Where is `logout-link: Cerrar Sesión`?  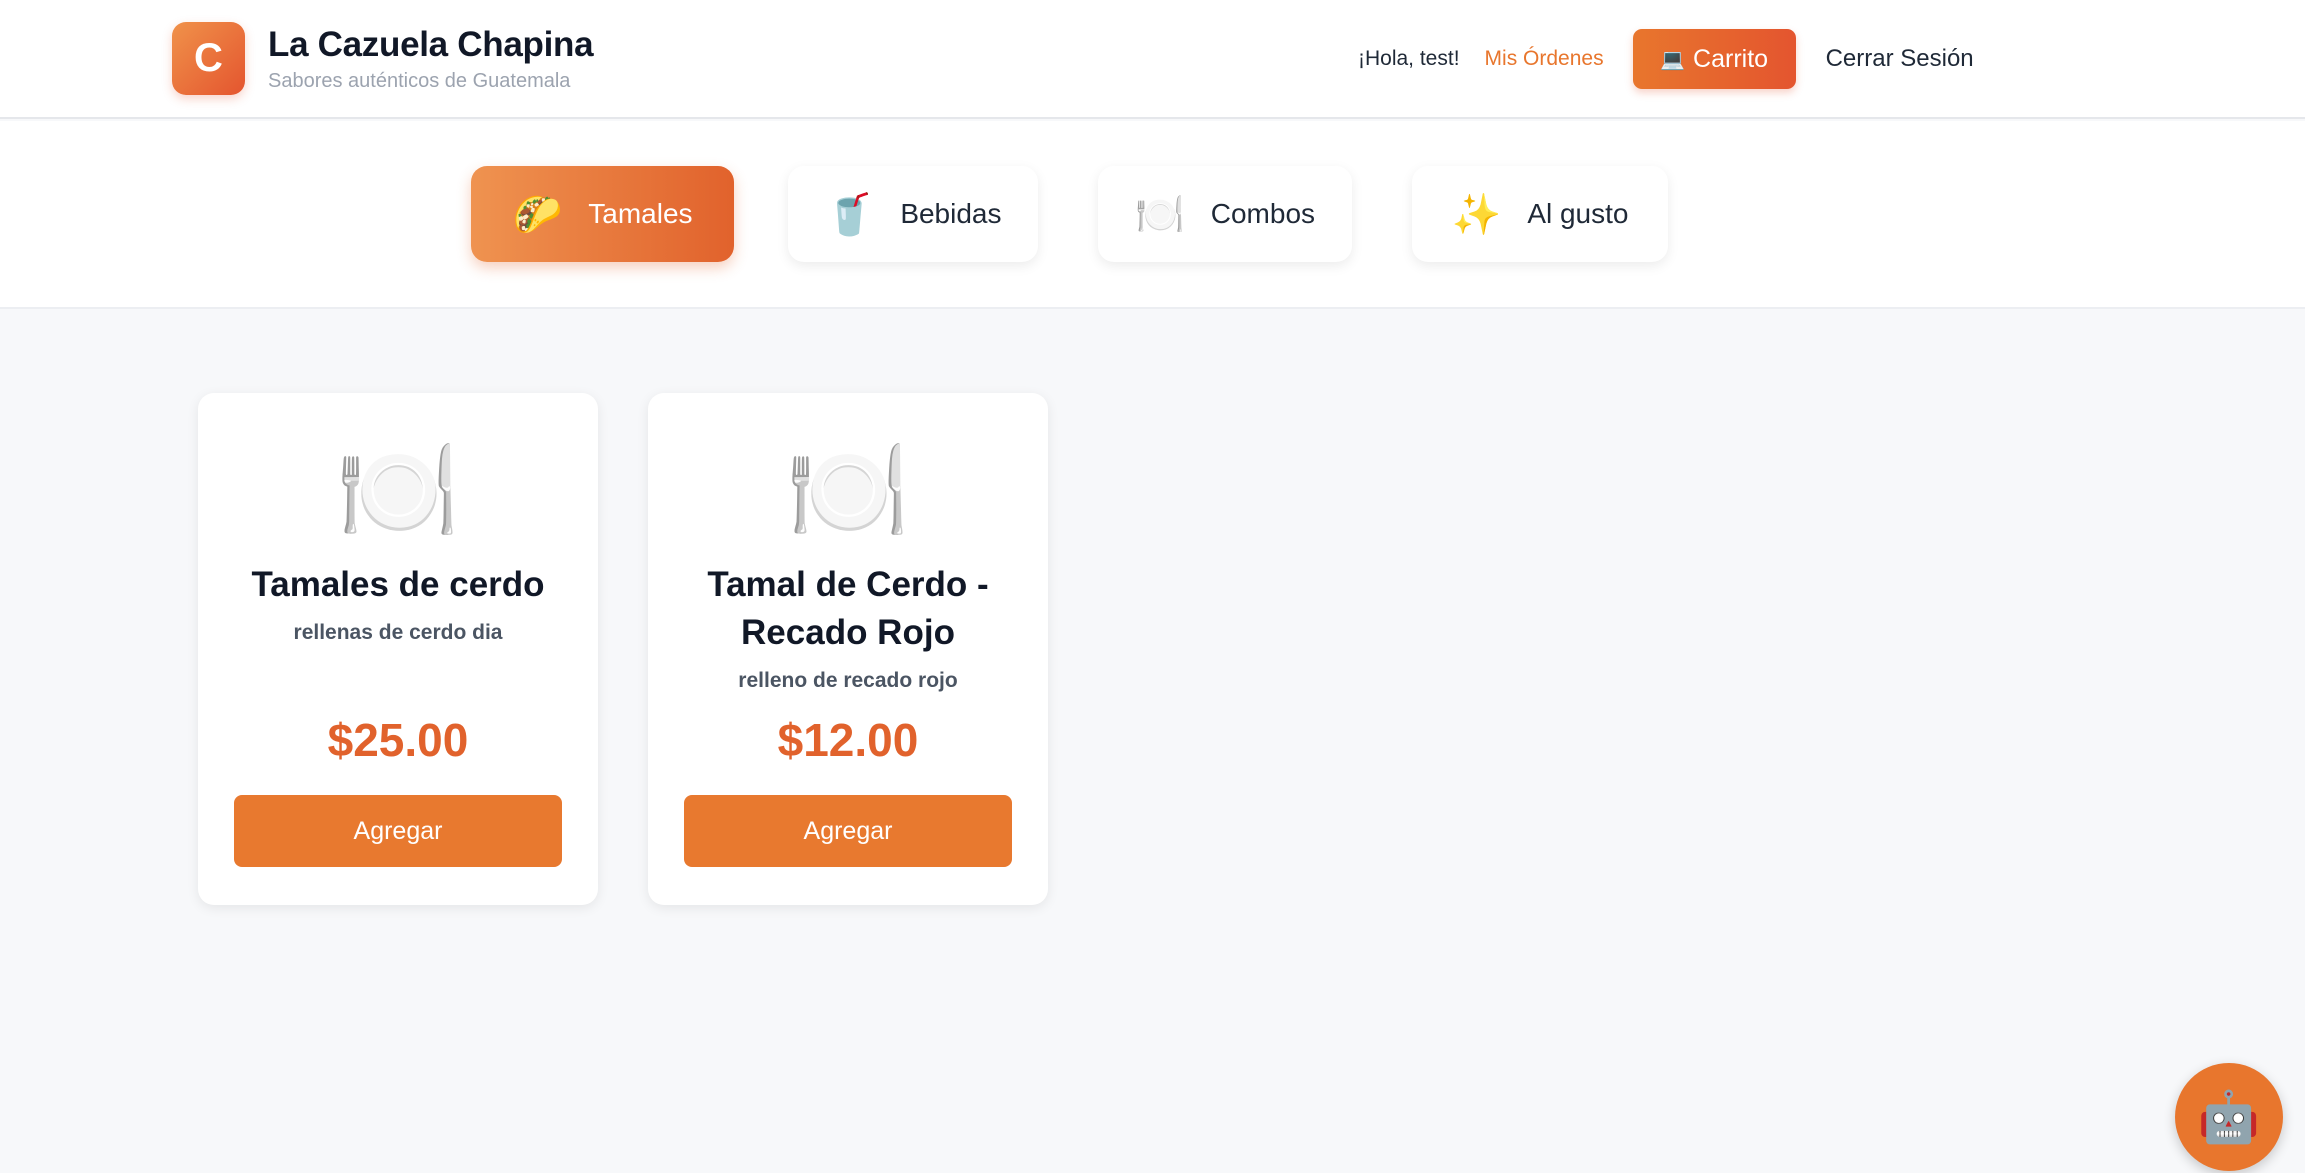
logout-link: Cerrar Sesión is located at coordinates (1900, 59).